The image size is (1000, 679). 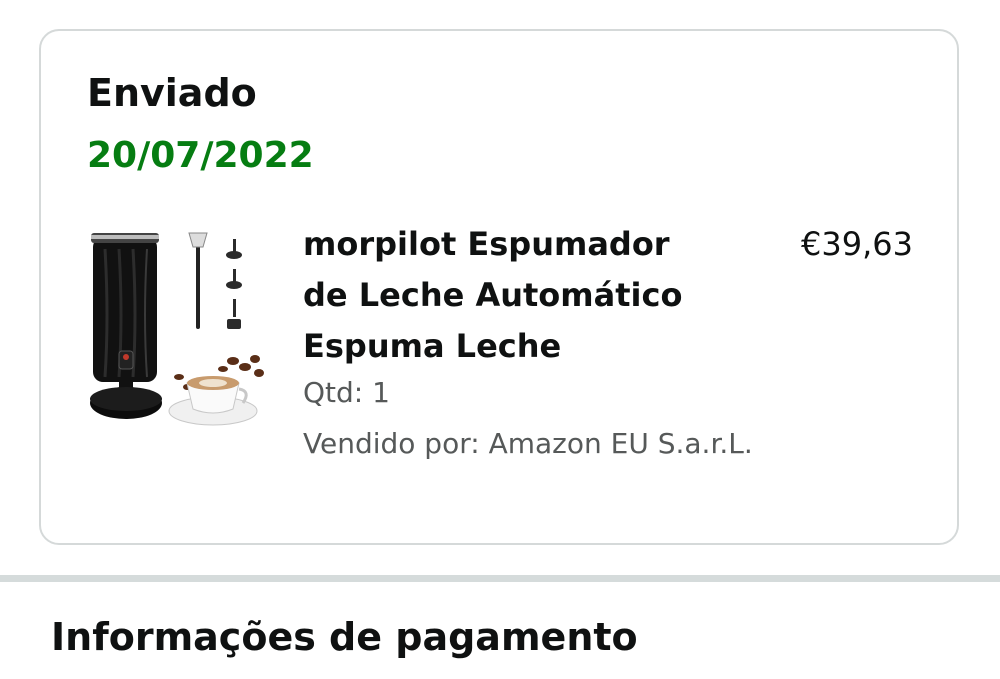 I want to click on item-price: €39,63, so click(x=857, y=244).